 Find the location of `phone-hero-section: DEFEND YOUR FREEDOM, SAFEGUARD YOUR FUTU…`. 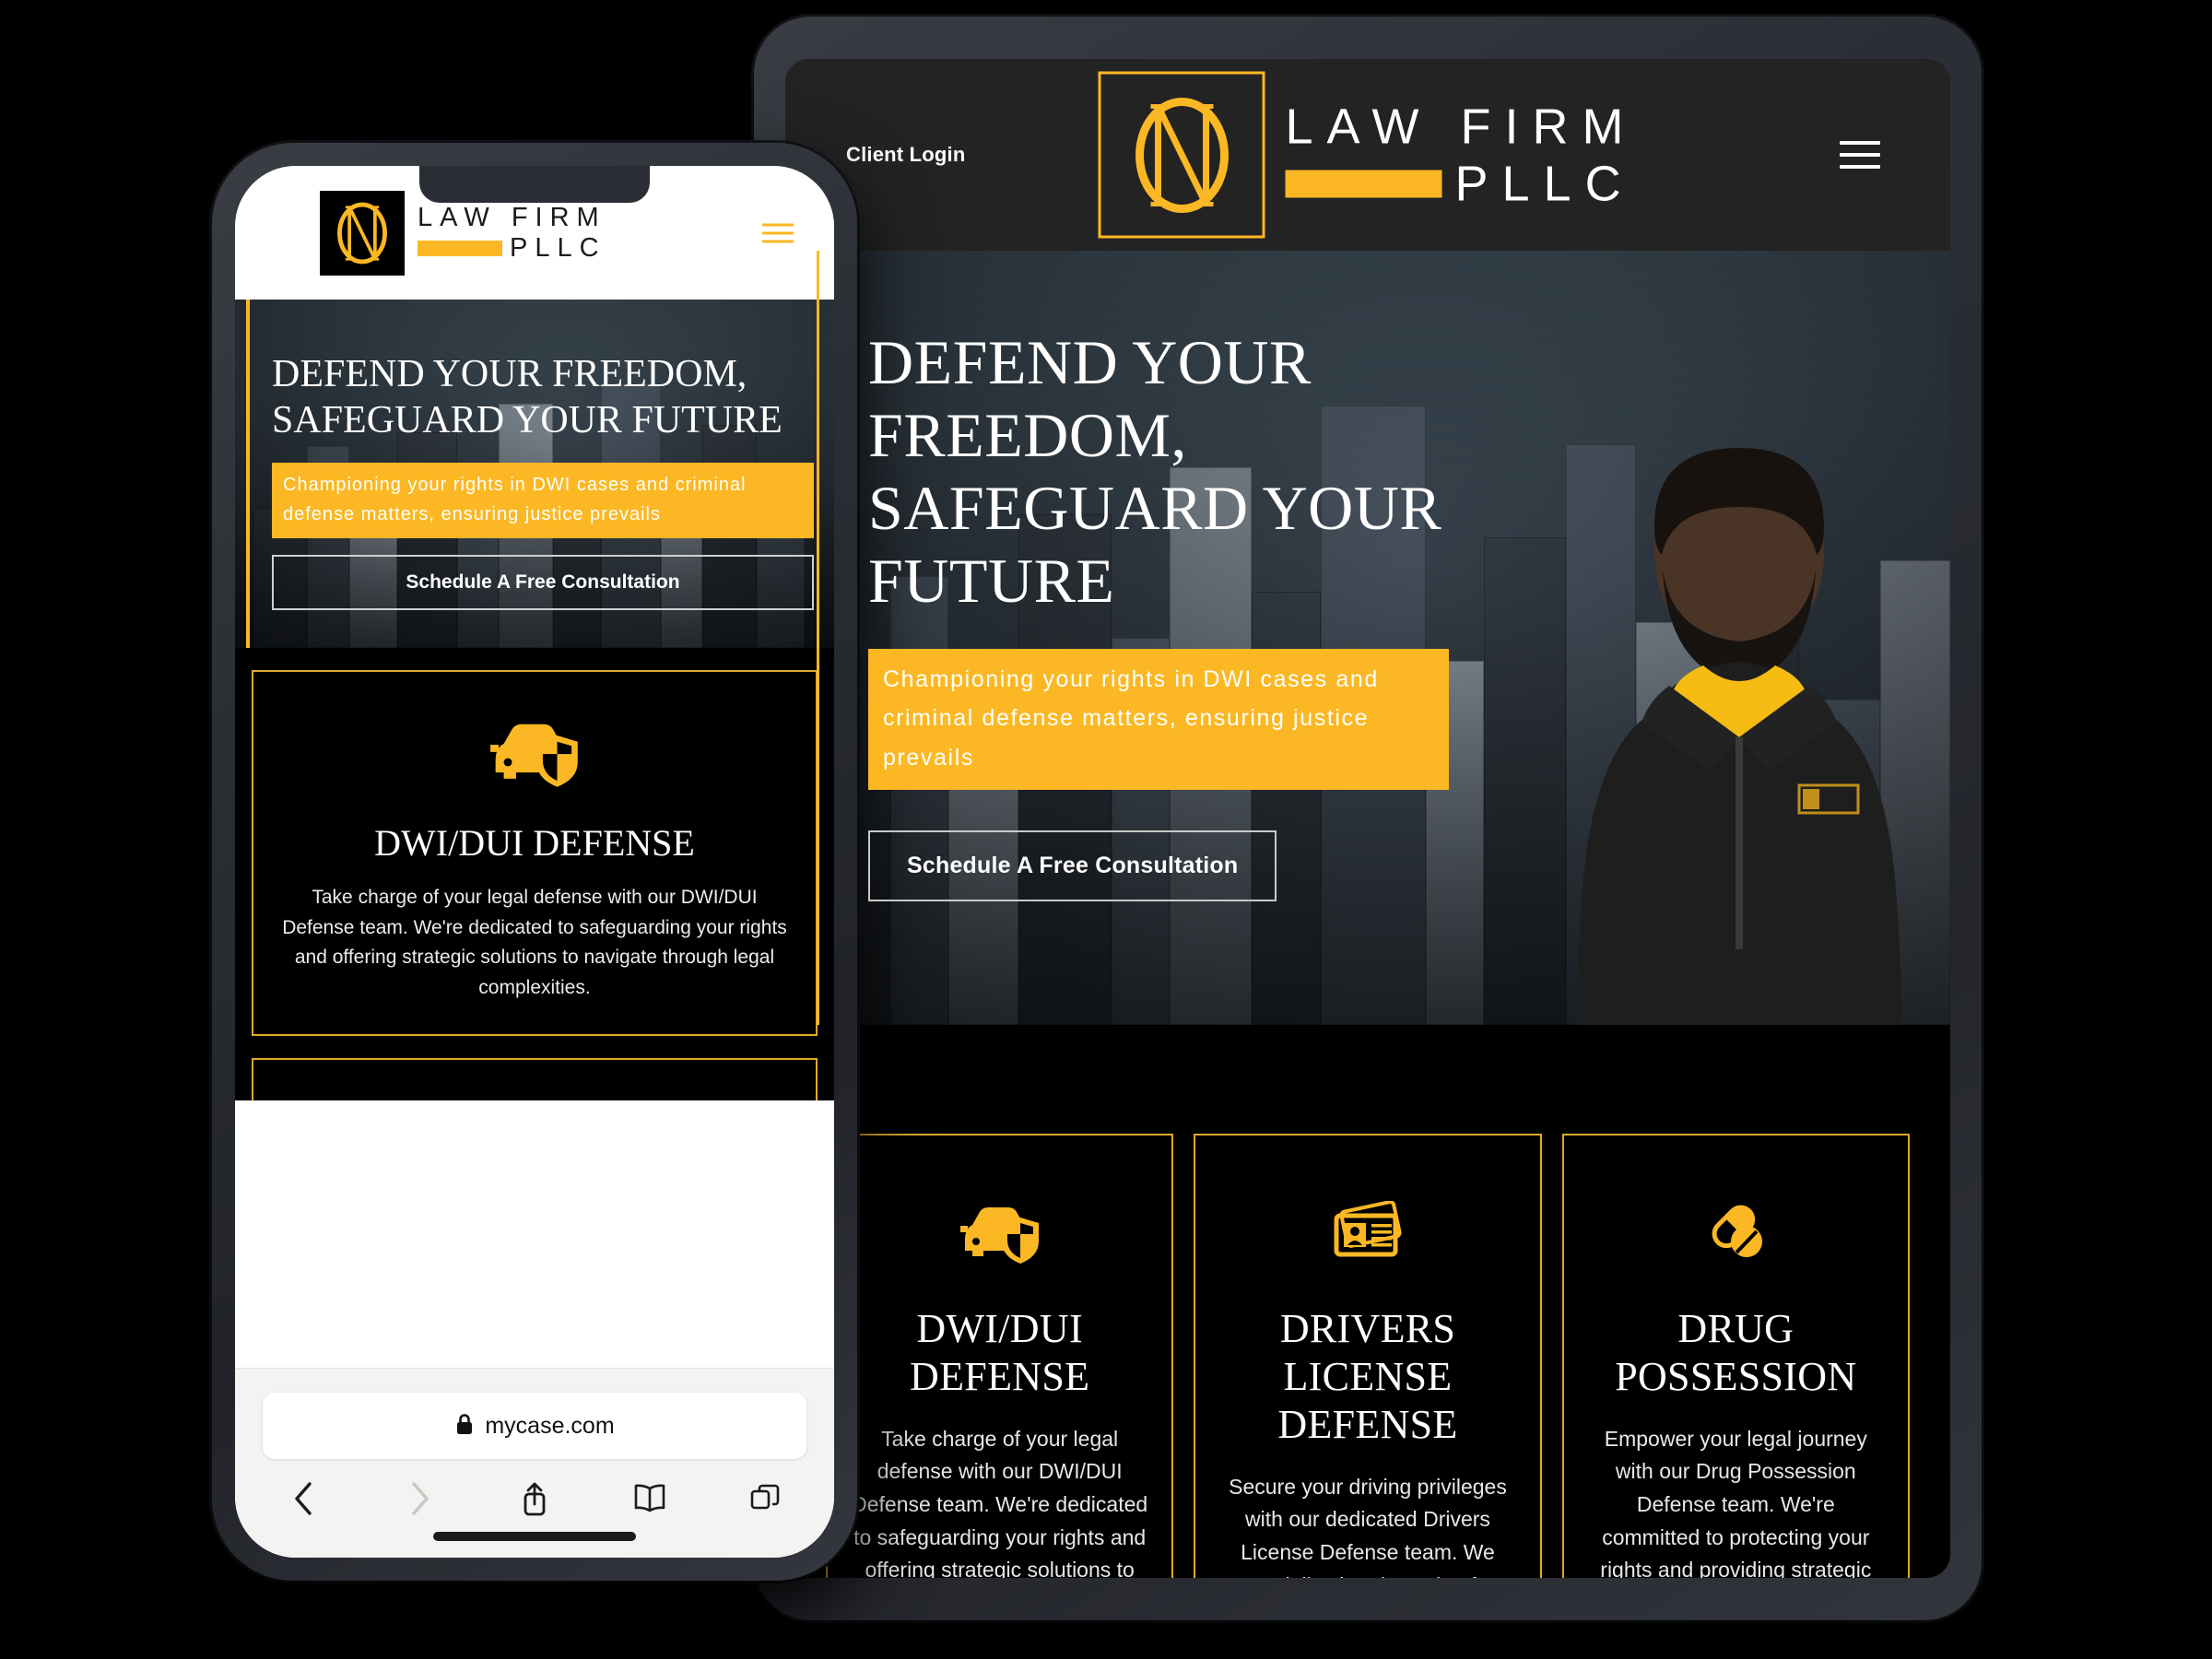

phone-hero-section: DEFEND YOUR FREEDOM, SAFEGUARD YOUR FUTU… is located at coordinates (534, 474).